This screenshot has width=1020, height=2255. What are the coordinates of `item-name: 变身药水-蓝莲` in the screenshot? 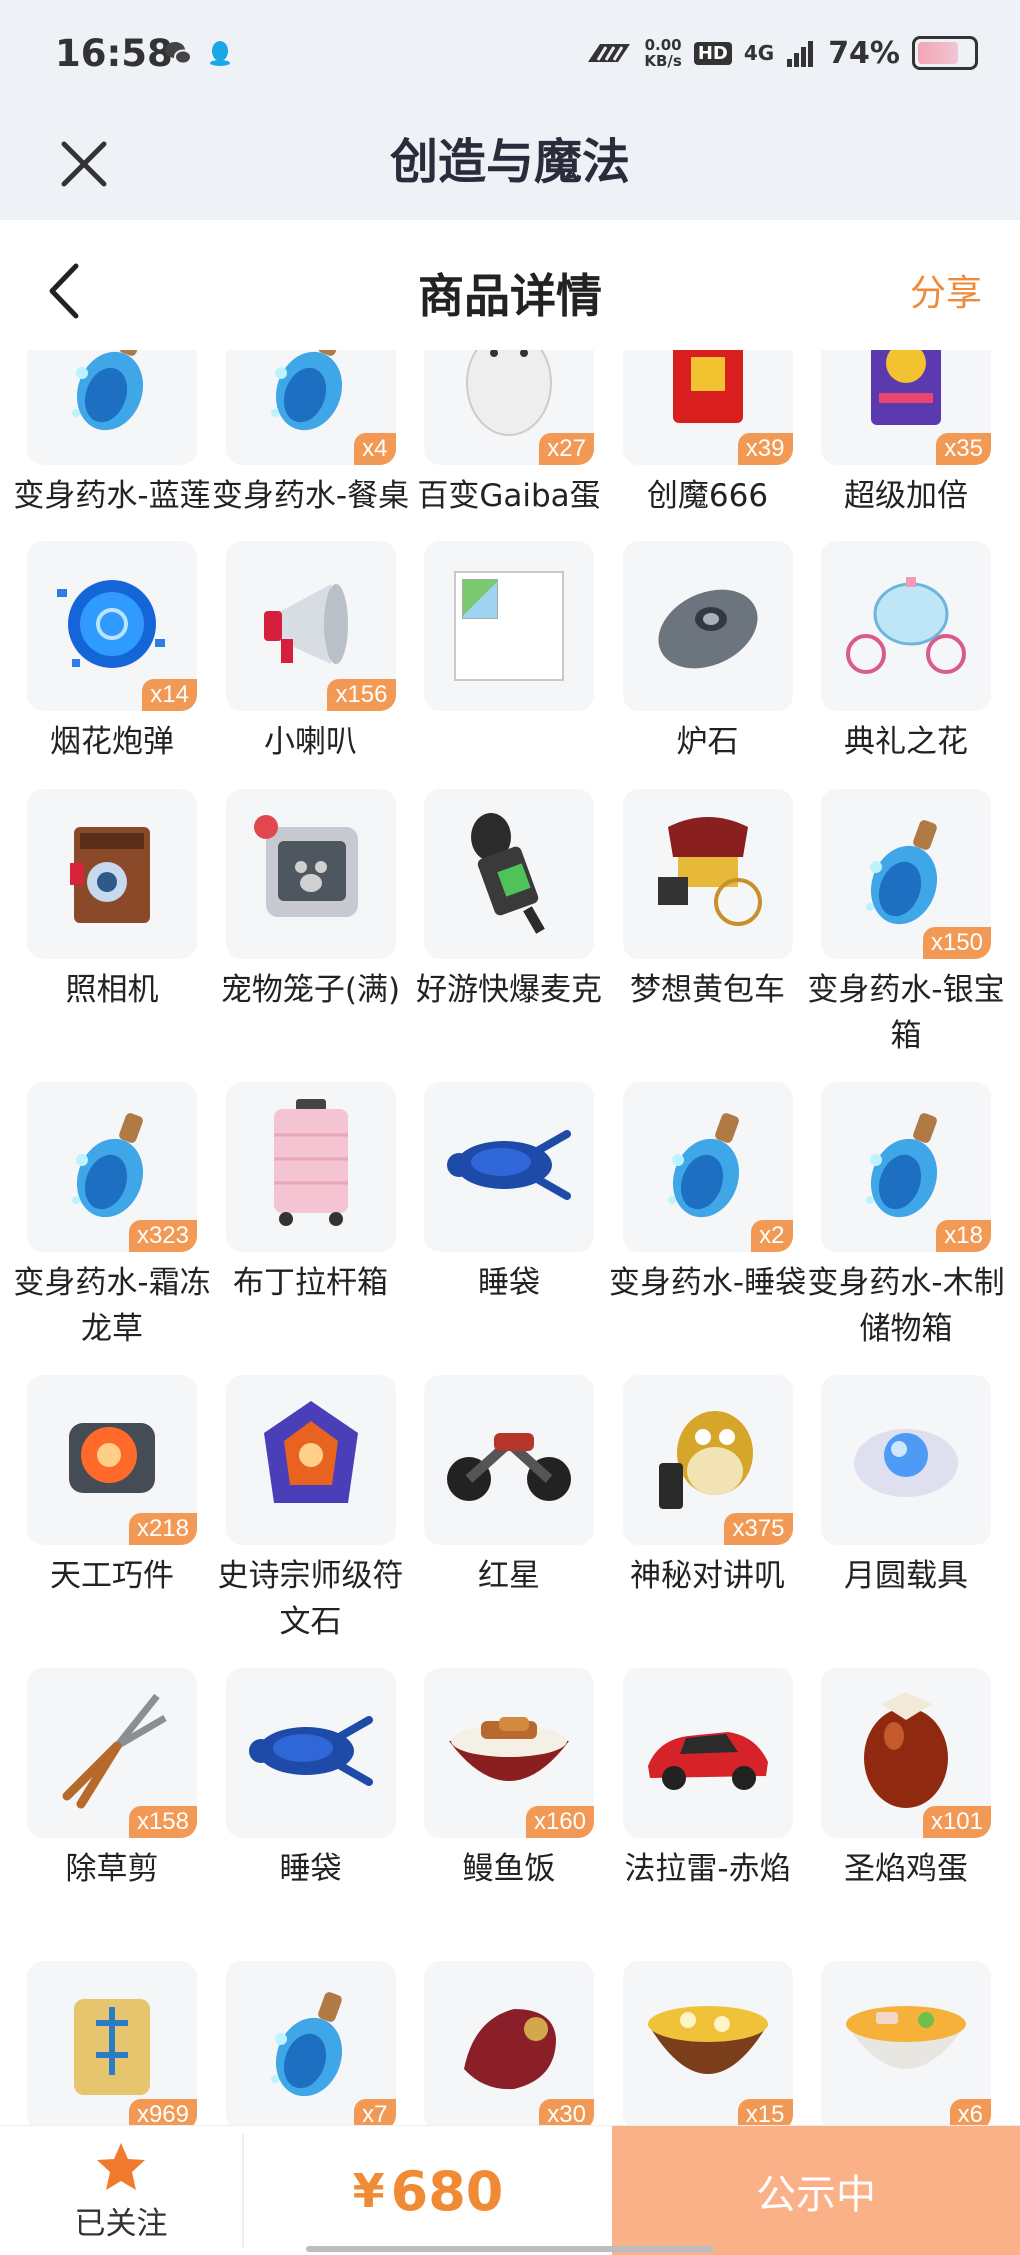 It's located at (112, 496).